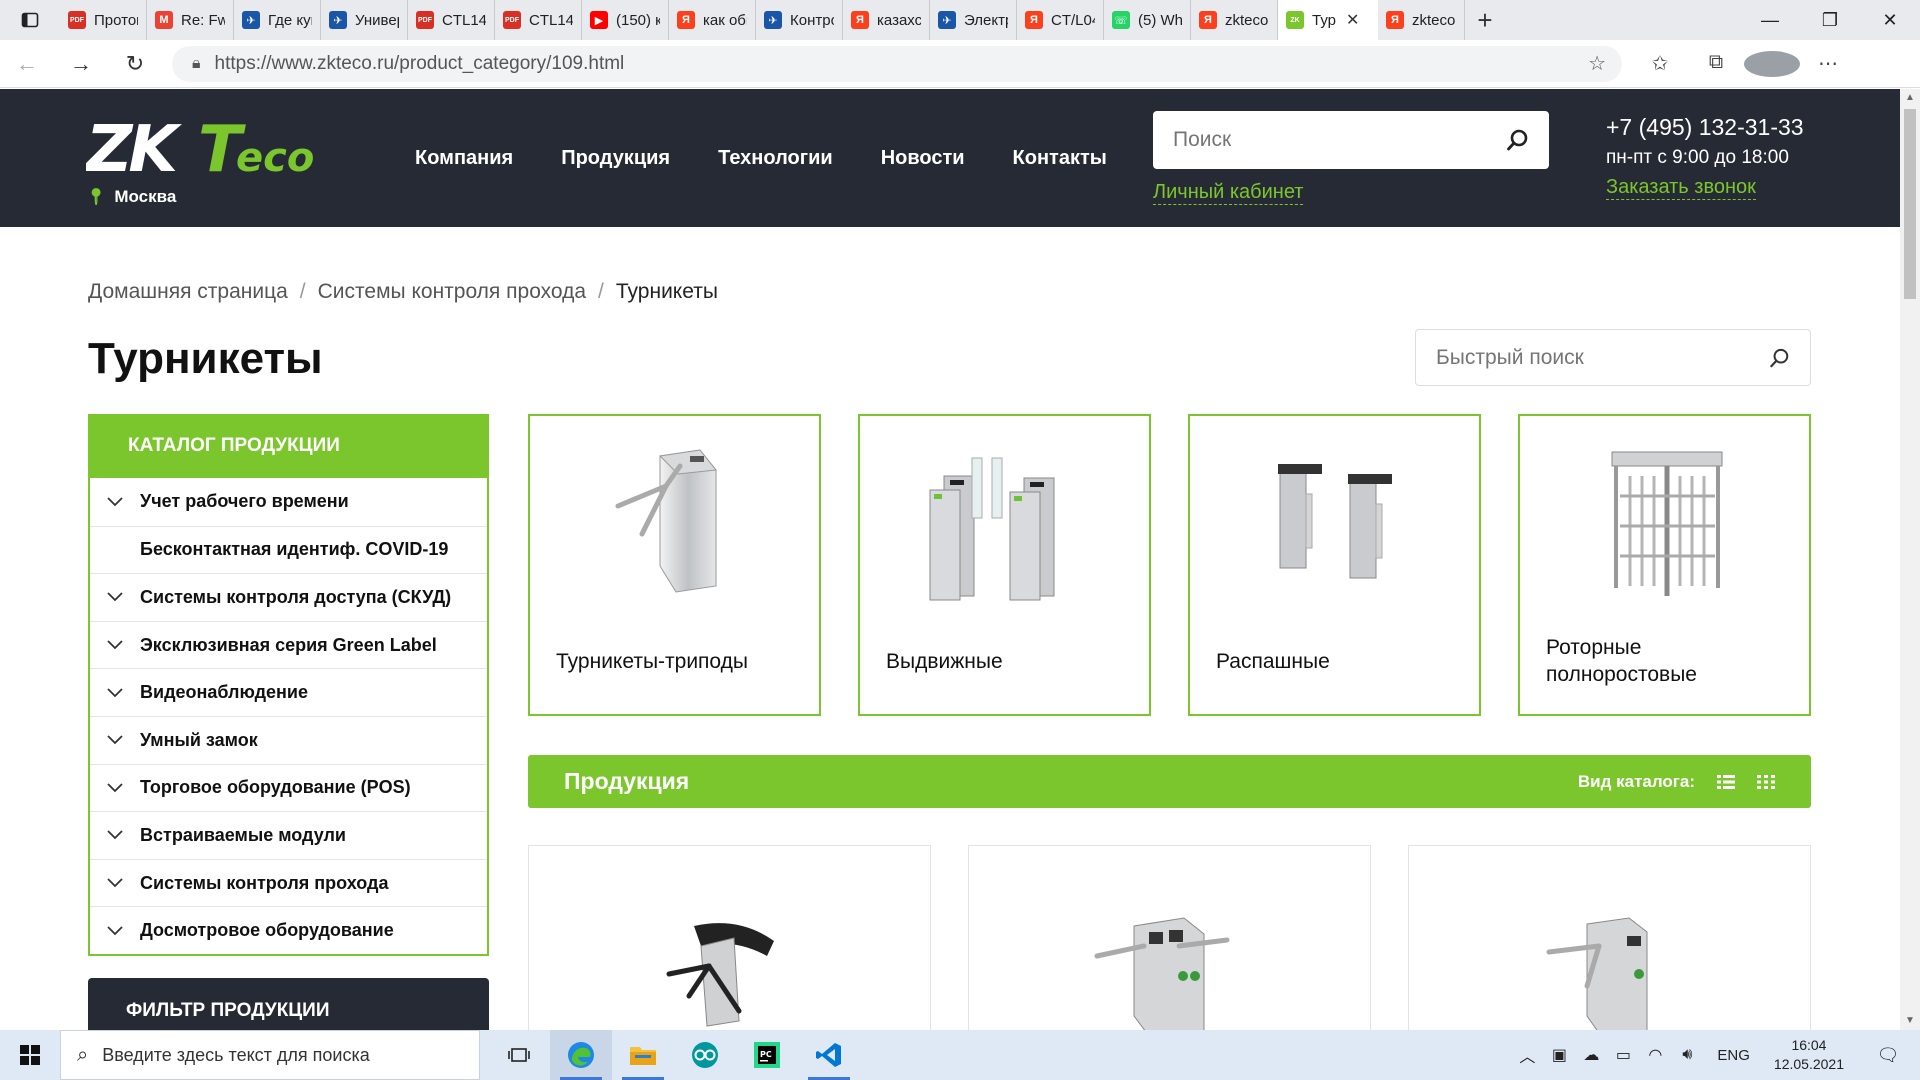 The height and width of the screenshot is (1080, 1920). I want to click on pycharm-button: PC, so click(767, 1055).